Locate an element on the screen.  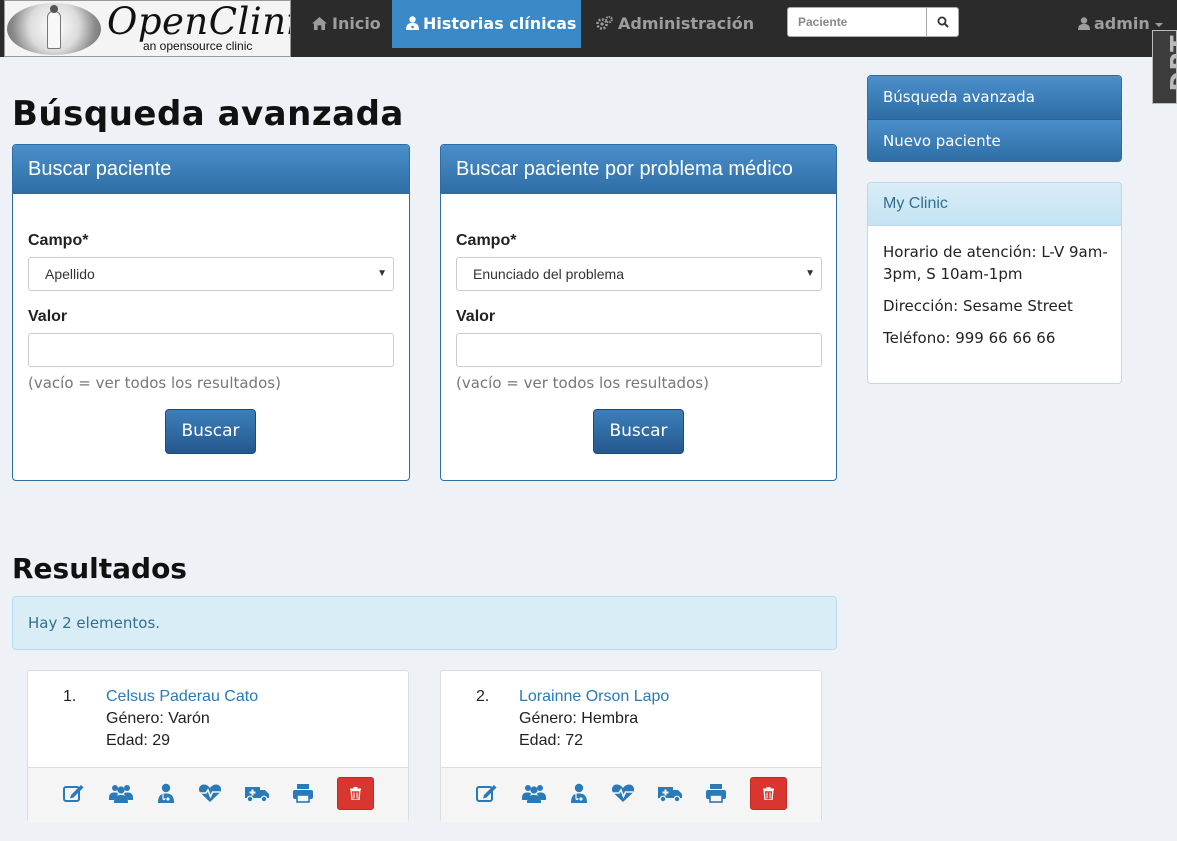
nav-administration: Administración is located at coordinates (675, 24).